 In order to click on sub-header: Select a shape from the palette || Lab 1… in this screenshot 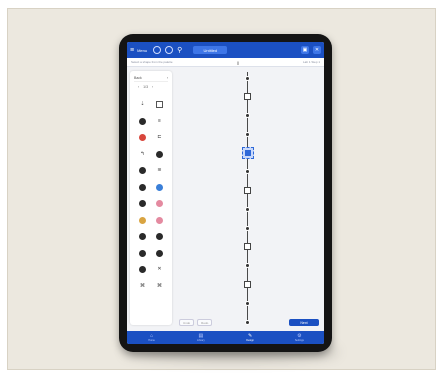, I will do `click(225, 62)`.